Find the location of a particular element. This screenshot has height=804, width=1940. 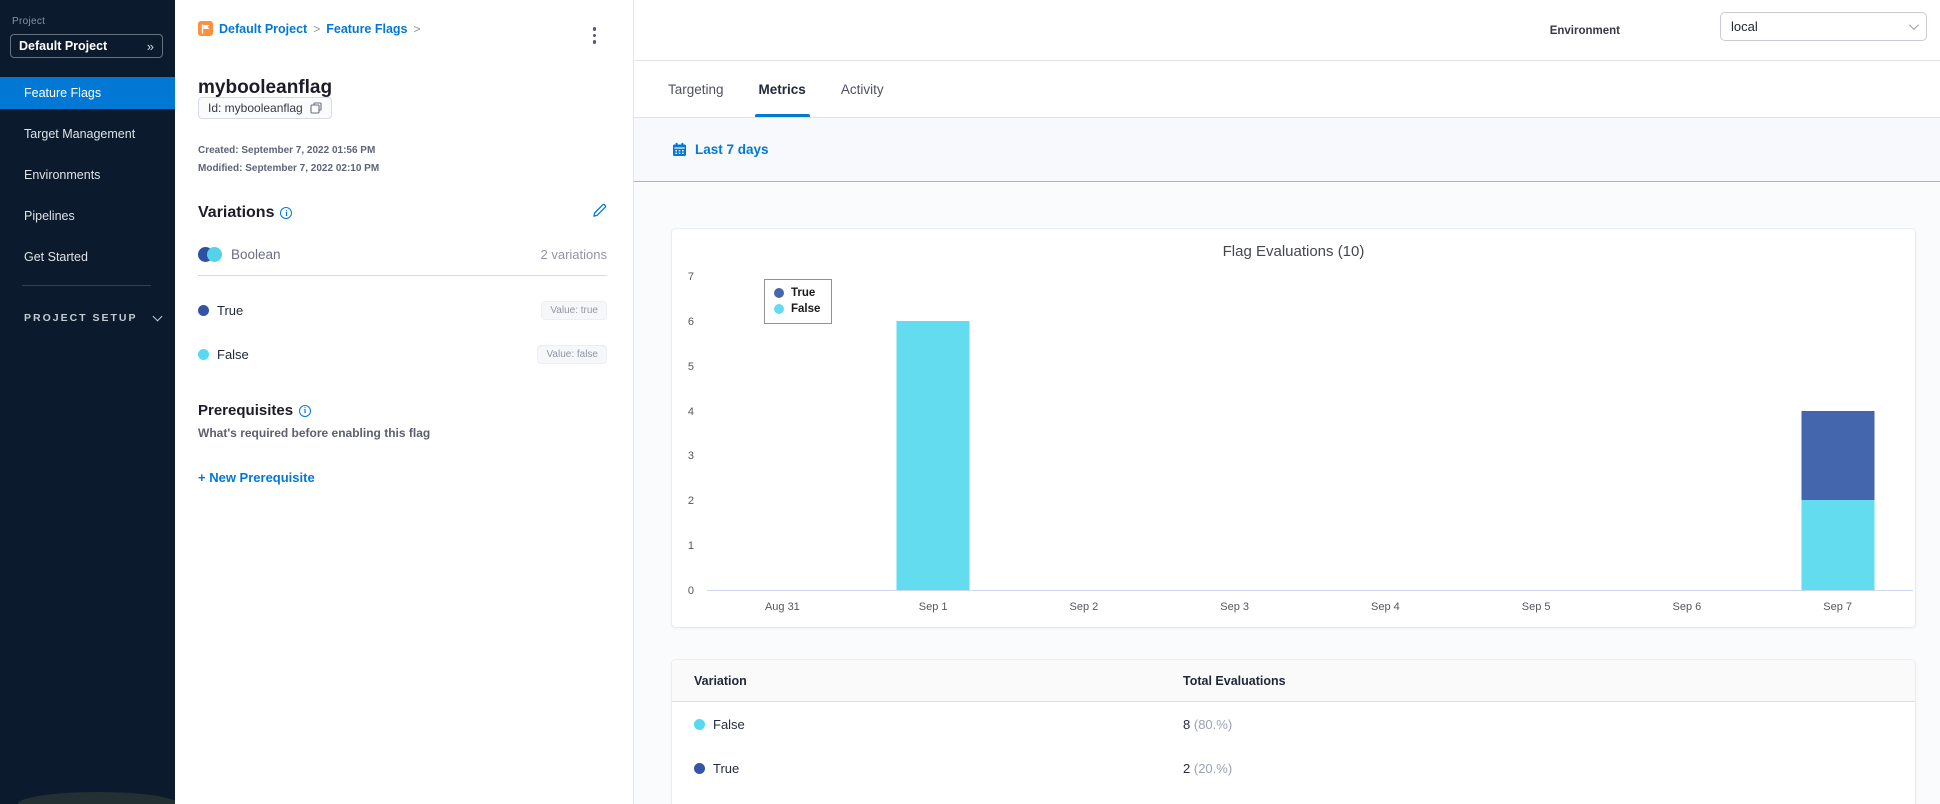

sidebar-divider is located at coordinates (86, 285).